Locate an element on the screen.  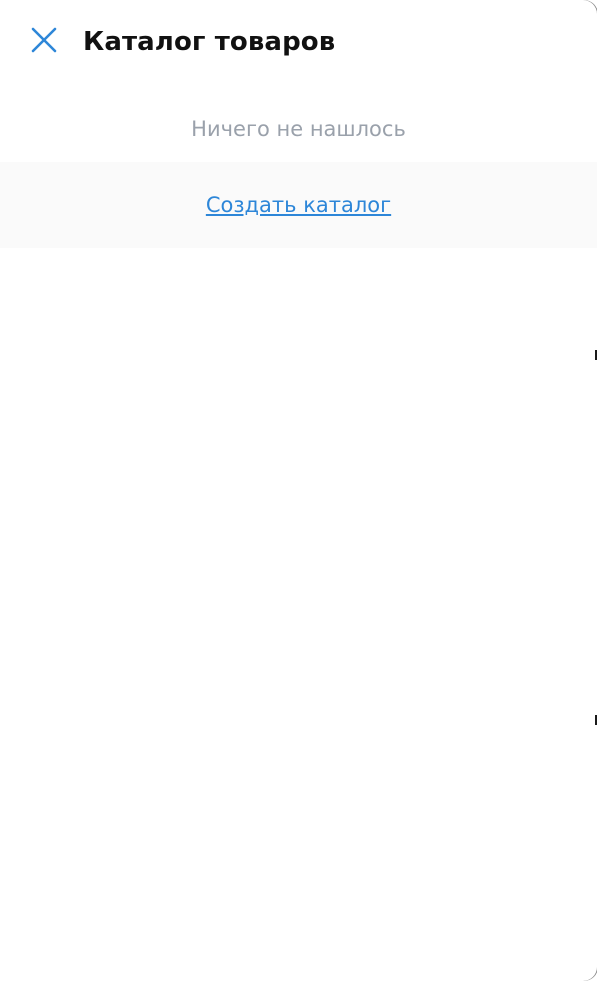
create-catalog-link: Создать каталог is located at coordinates (298, 205).